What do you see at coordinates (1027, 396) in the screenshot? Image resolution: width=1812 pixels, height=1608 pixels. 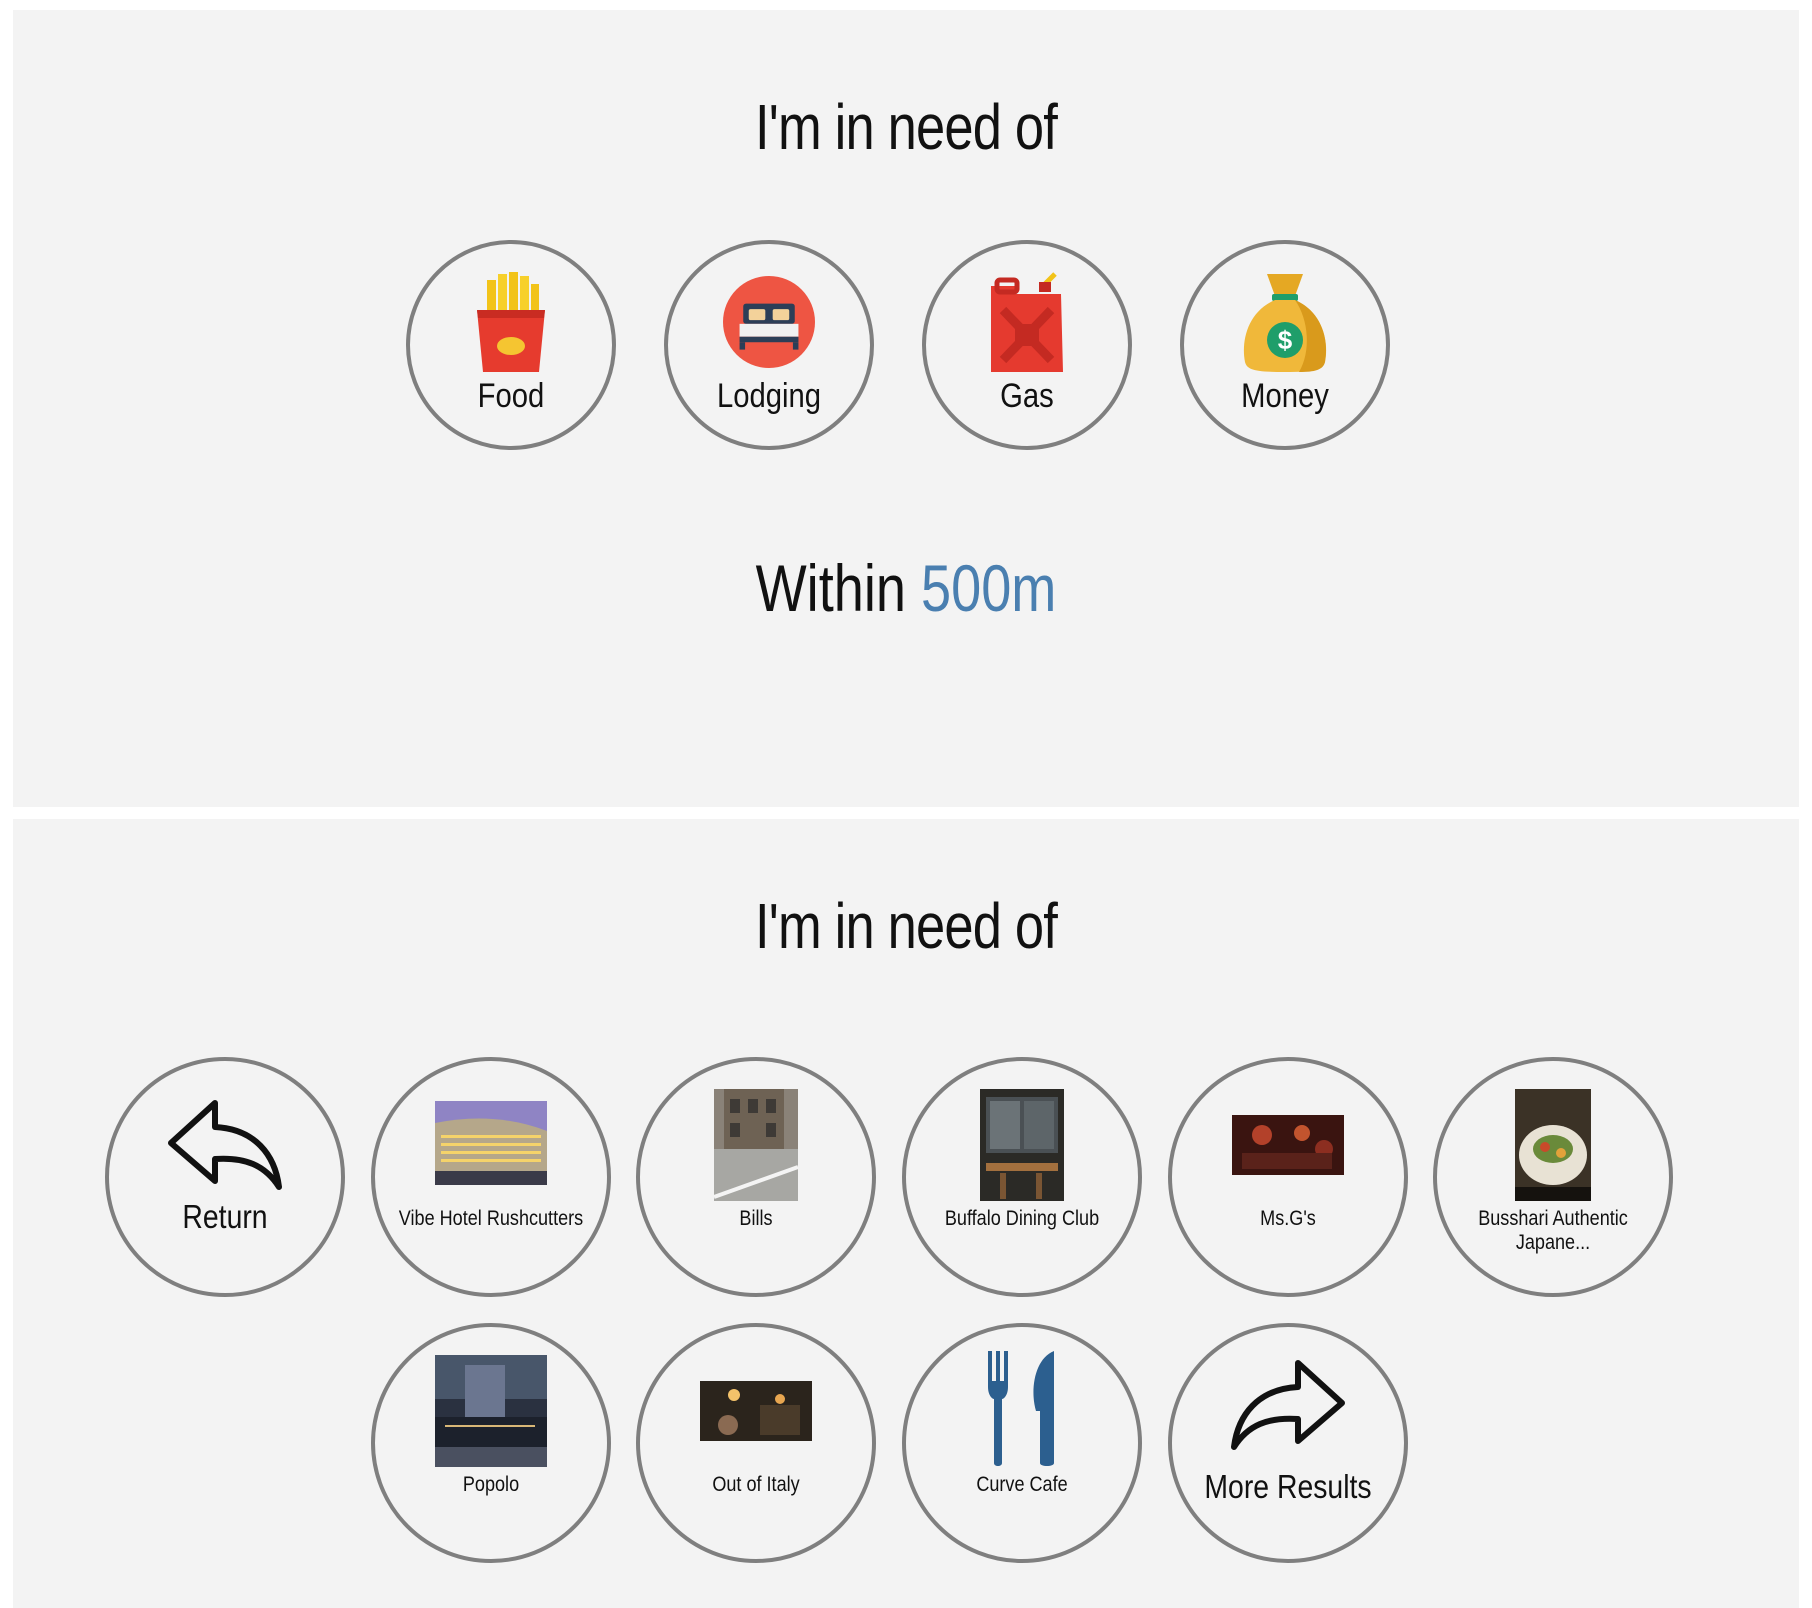 I see `category-label: Gas` at bounding box center [1027, 396].